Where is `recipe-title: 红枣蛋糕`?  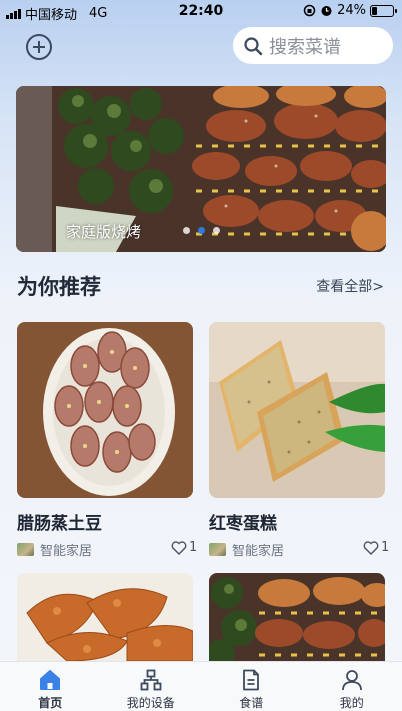 recipe-title: 红枣蛋糕 is located at coordinates (243, 521).